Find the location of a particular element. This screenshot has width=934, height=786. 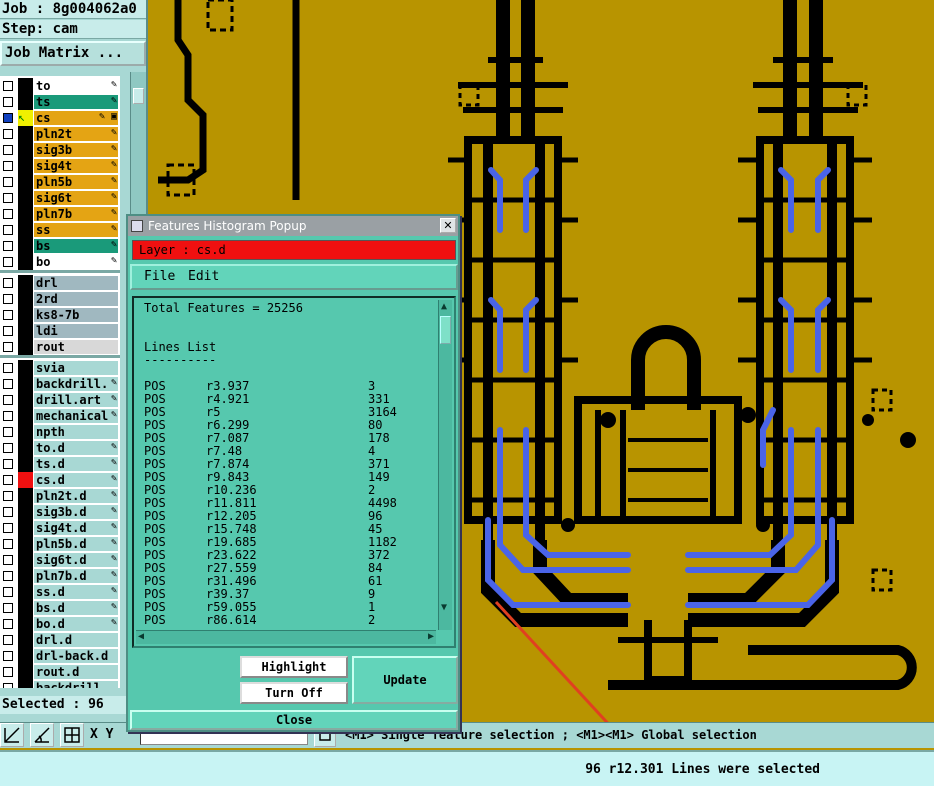

layer-row: backdrill. ✎ is located at coordinates (60, 384).